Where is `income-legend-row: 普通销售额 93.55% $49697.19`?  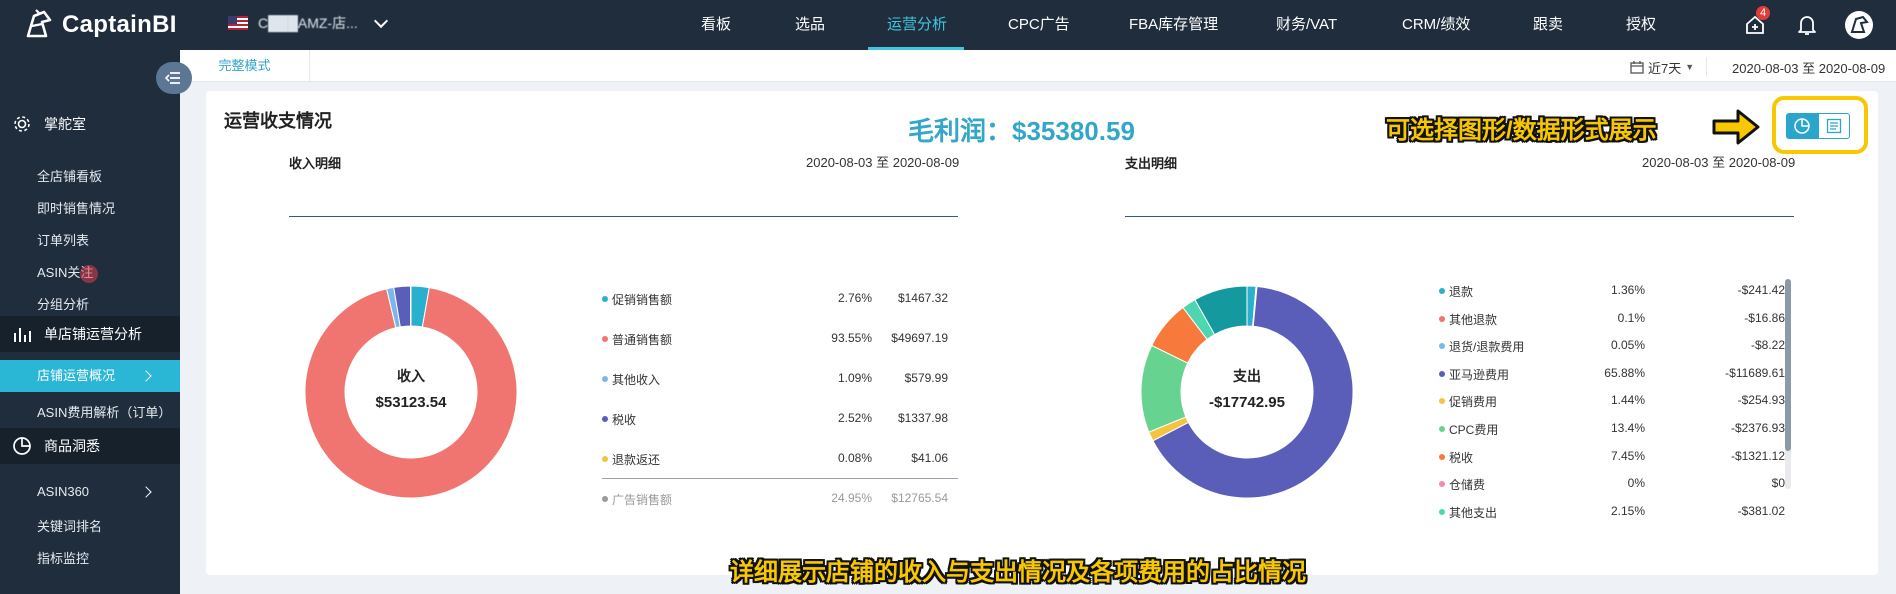
income-legend-row: 普通销售额 93.55% $49697.19 is located at coordinates (777, 339).